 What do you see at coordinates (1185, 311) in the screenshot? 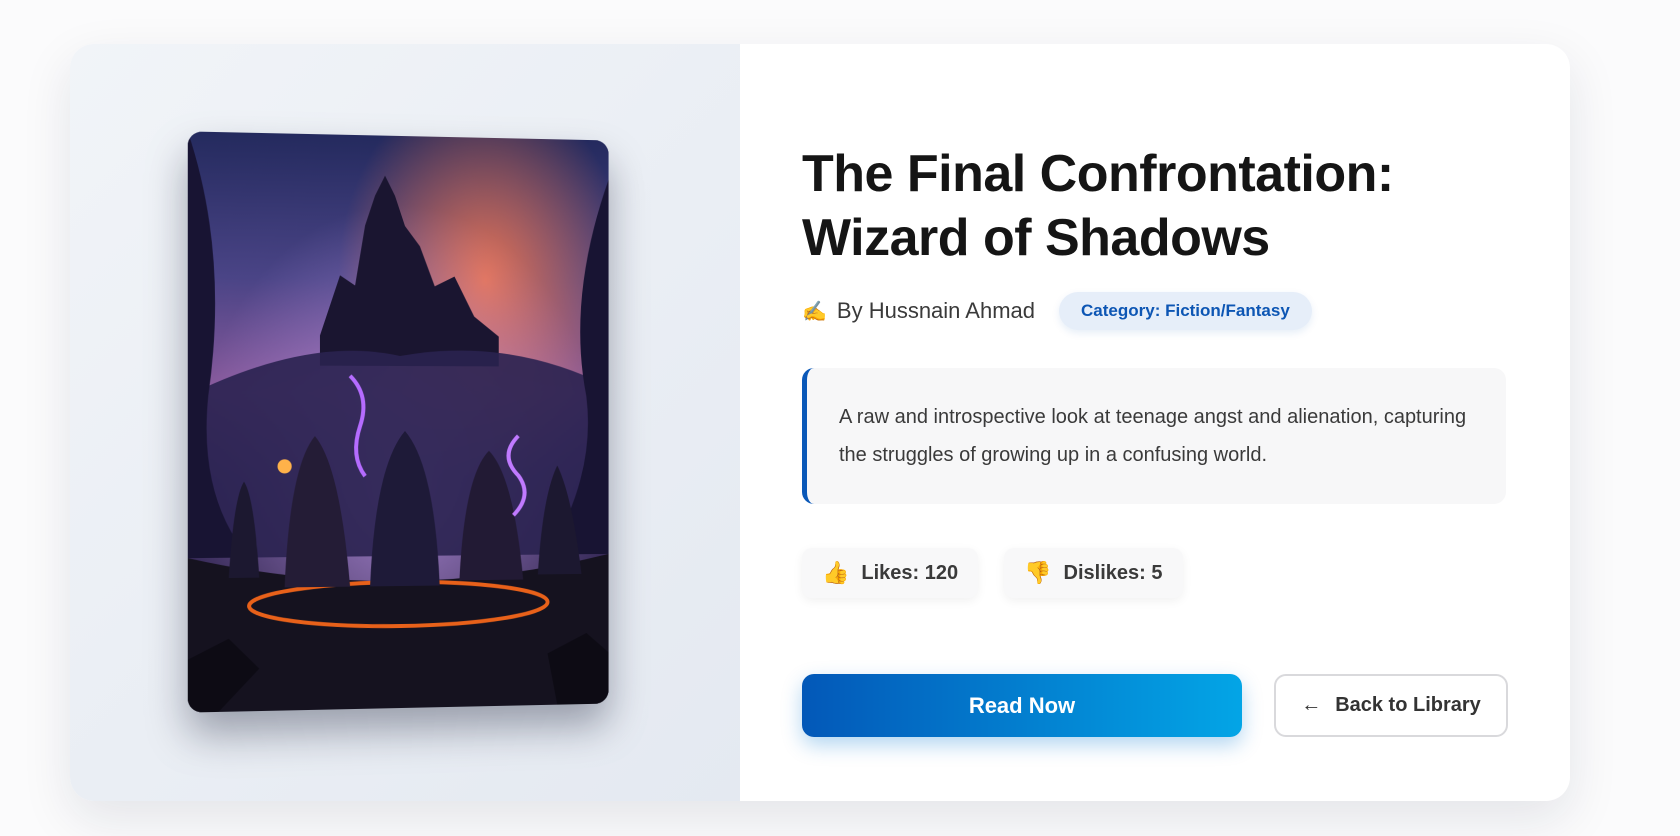
I see `category-badge: Category: Fiction/Fantasy` at bounding box center [1185, 311].